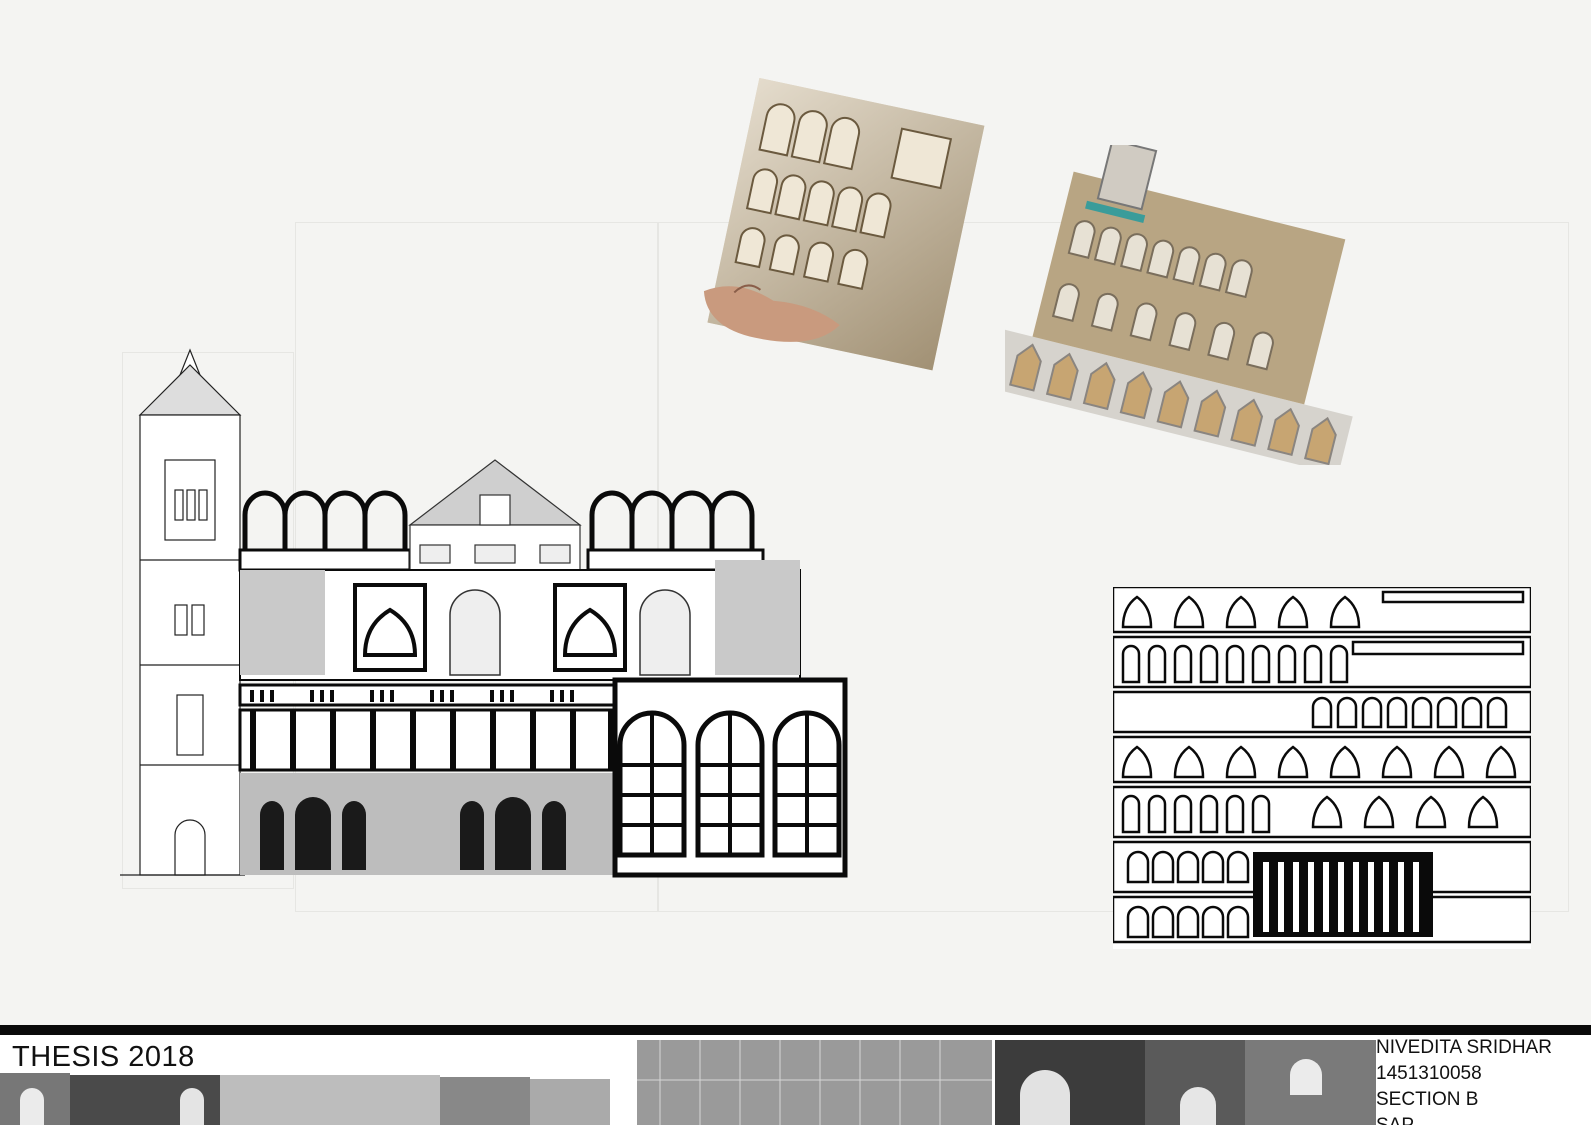  I want to click on footer-facade-strip, so click(688, 1080).